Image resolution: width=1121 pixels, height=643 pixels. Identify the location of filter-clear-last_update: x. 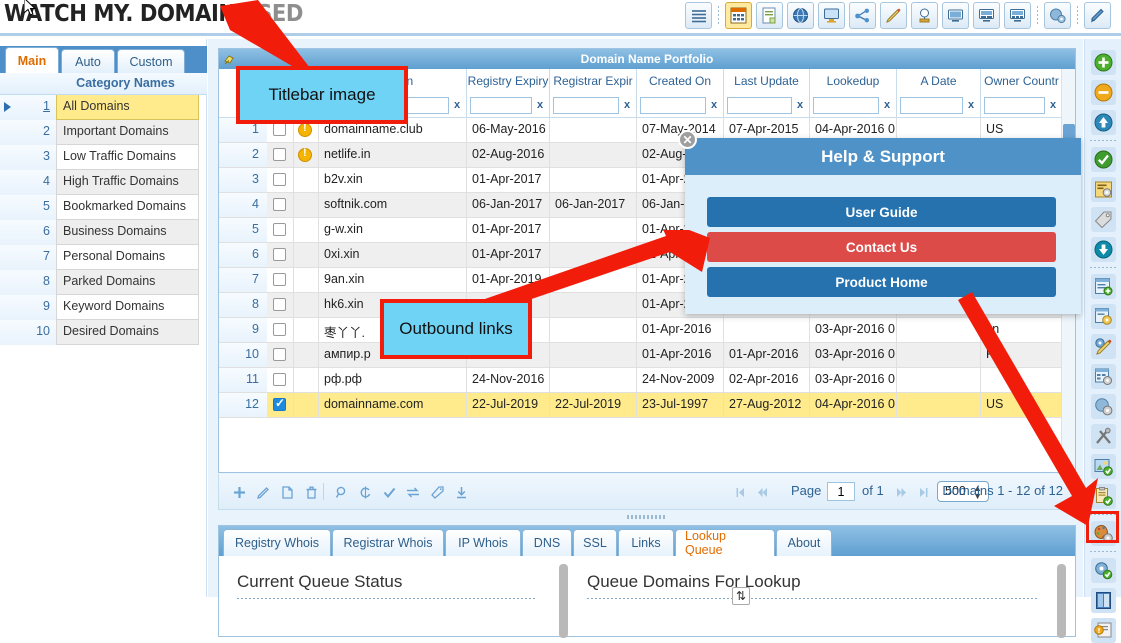
(800, 105).